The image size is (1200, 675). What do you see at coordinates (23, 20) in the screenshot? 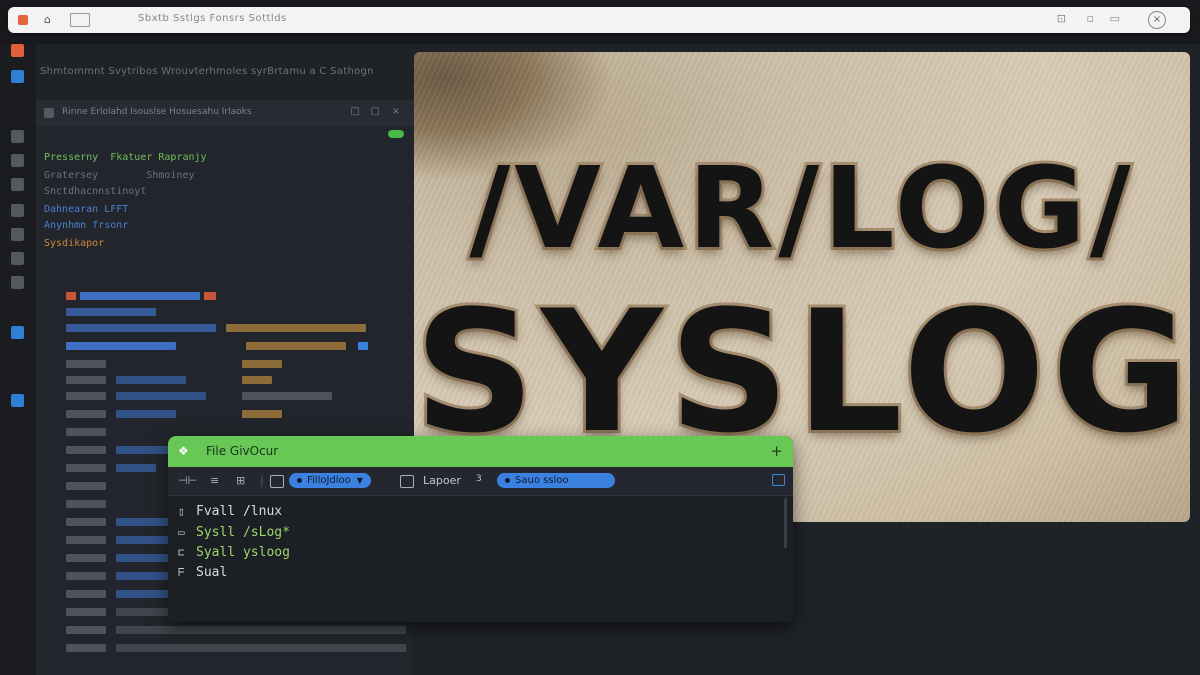
I see `site-favicon-icon` at bounding box center [23, 20].